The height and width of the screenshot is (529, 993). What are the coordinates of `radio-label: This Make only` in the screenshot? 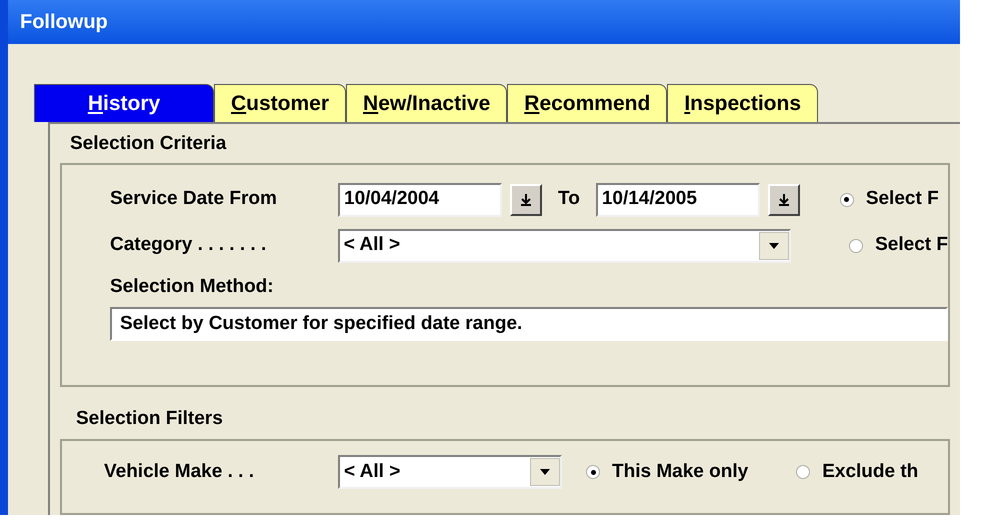 It's located at (680, 472).